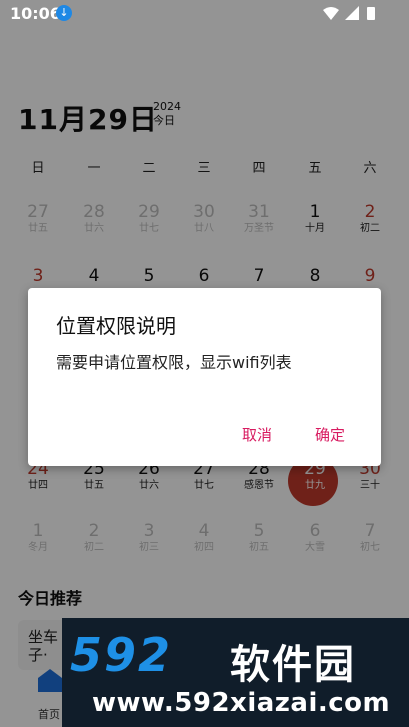 The height and width of the screenshot is (727, 409). What do you see at coordinates (352, 13) in the screenshot?
I see `signal-icon` at bounding box center [352, 13].